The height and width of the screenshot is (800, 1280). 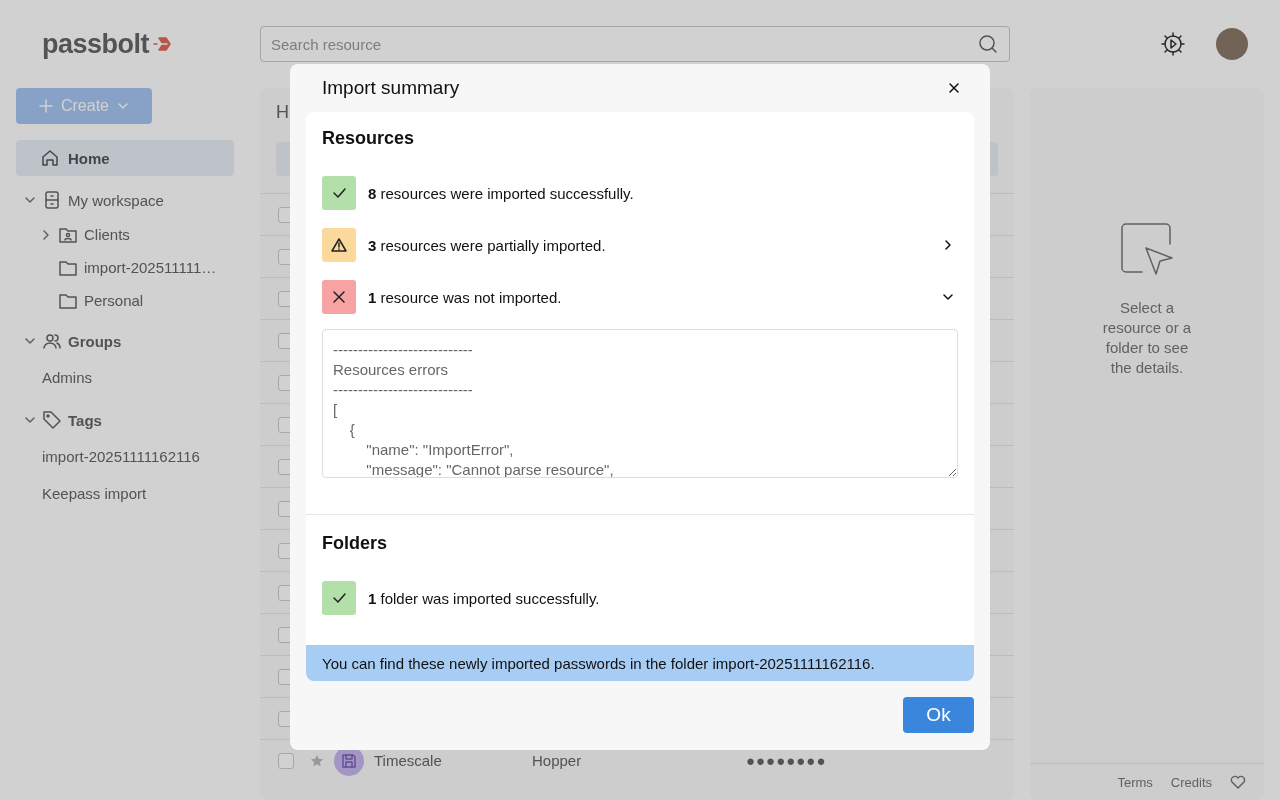 What do you see at coordinates (95, 341) in the screenshot?
I see `section-title: Groups` at bounding box center [95, 341].